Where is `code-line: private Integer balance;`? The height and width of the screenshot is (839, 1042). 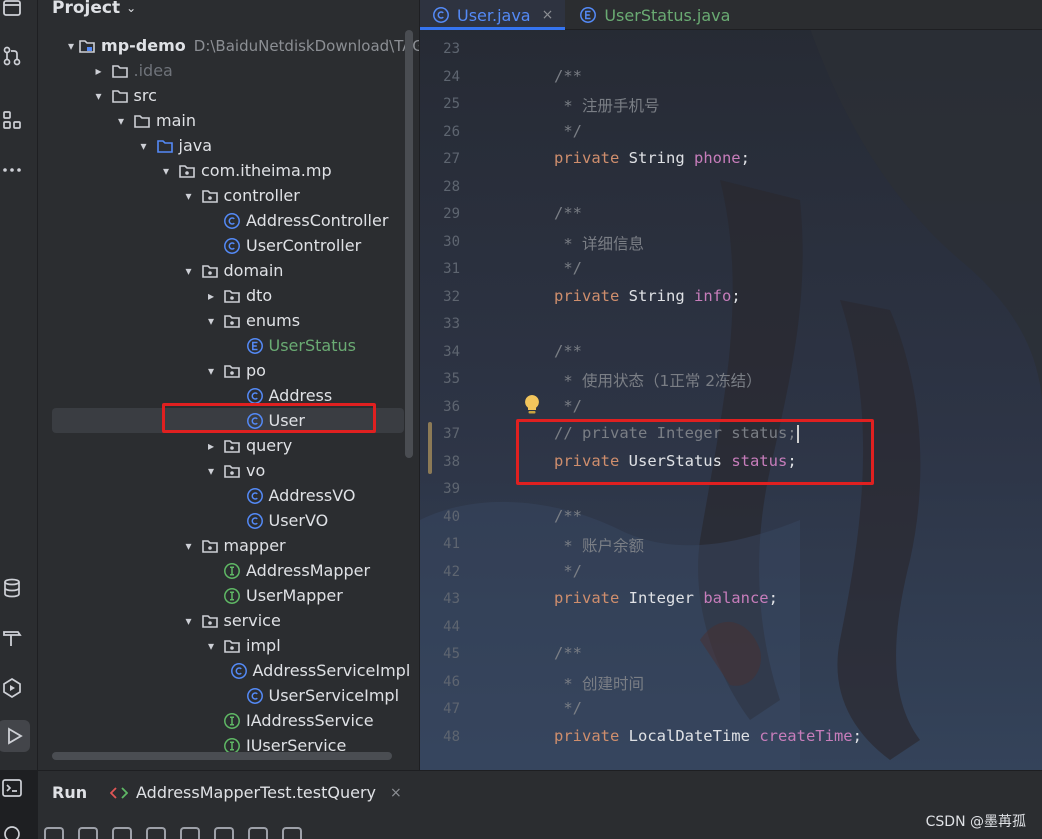 code-line: private Integer balance; is located at coordinates (666, 598).